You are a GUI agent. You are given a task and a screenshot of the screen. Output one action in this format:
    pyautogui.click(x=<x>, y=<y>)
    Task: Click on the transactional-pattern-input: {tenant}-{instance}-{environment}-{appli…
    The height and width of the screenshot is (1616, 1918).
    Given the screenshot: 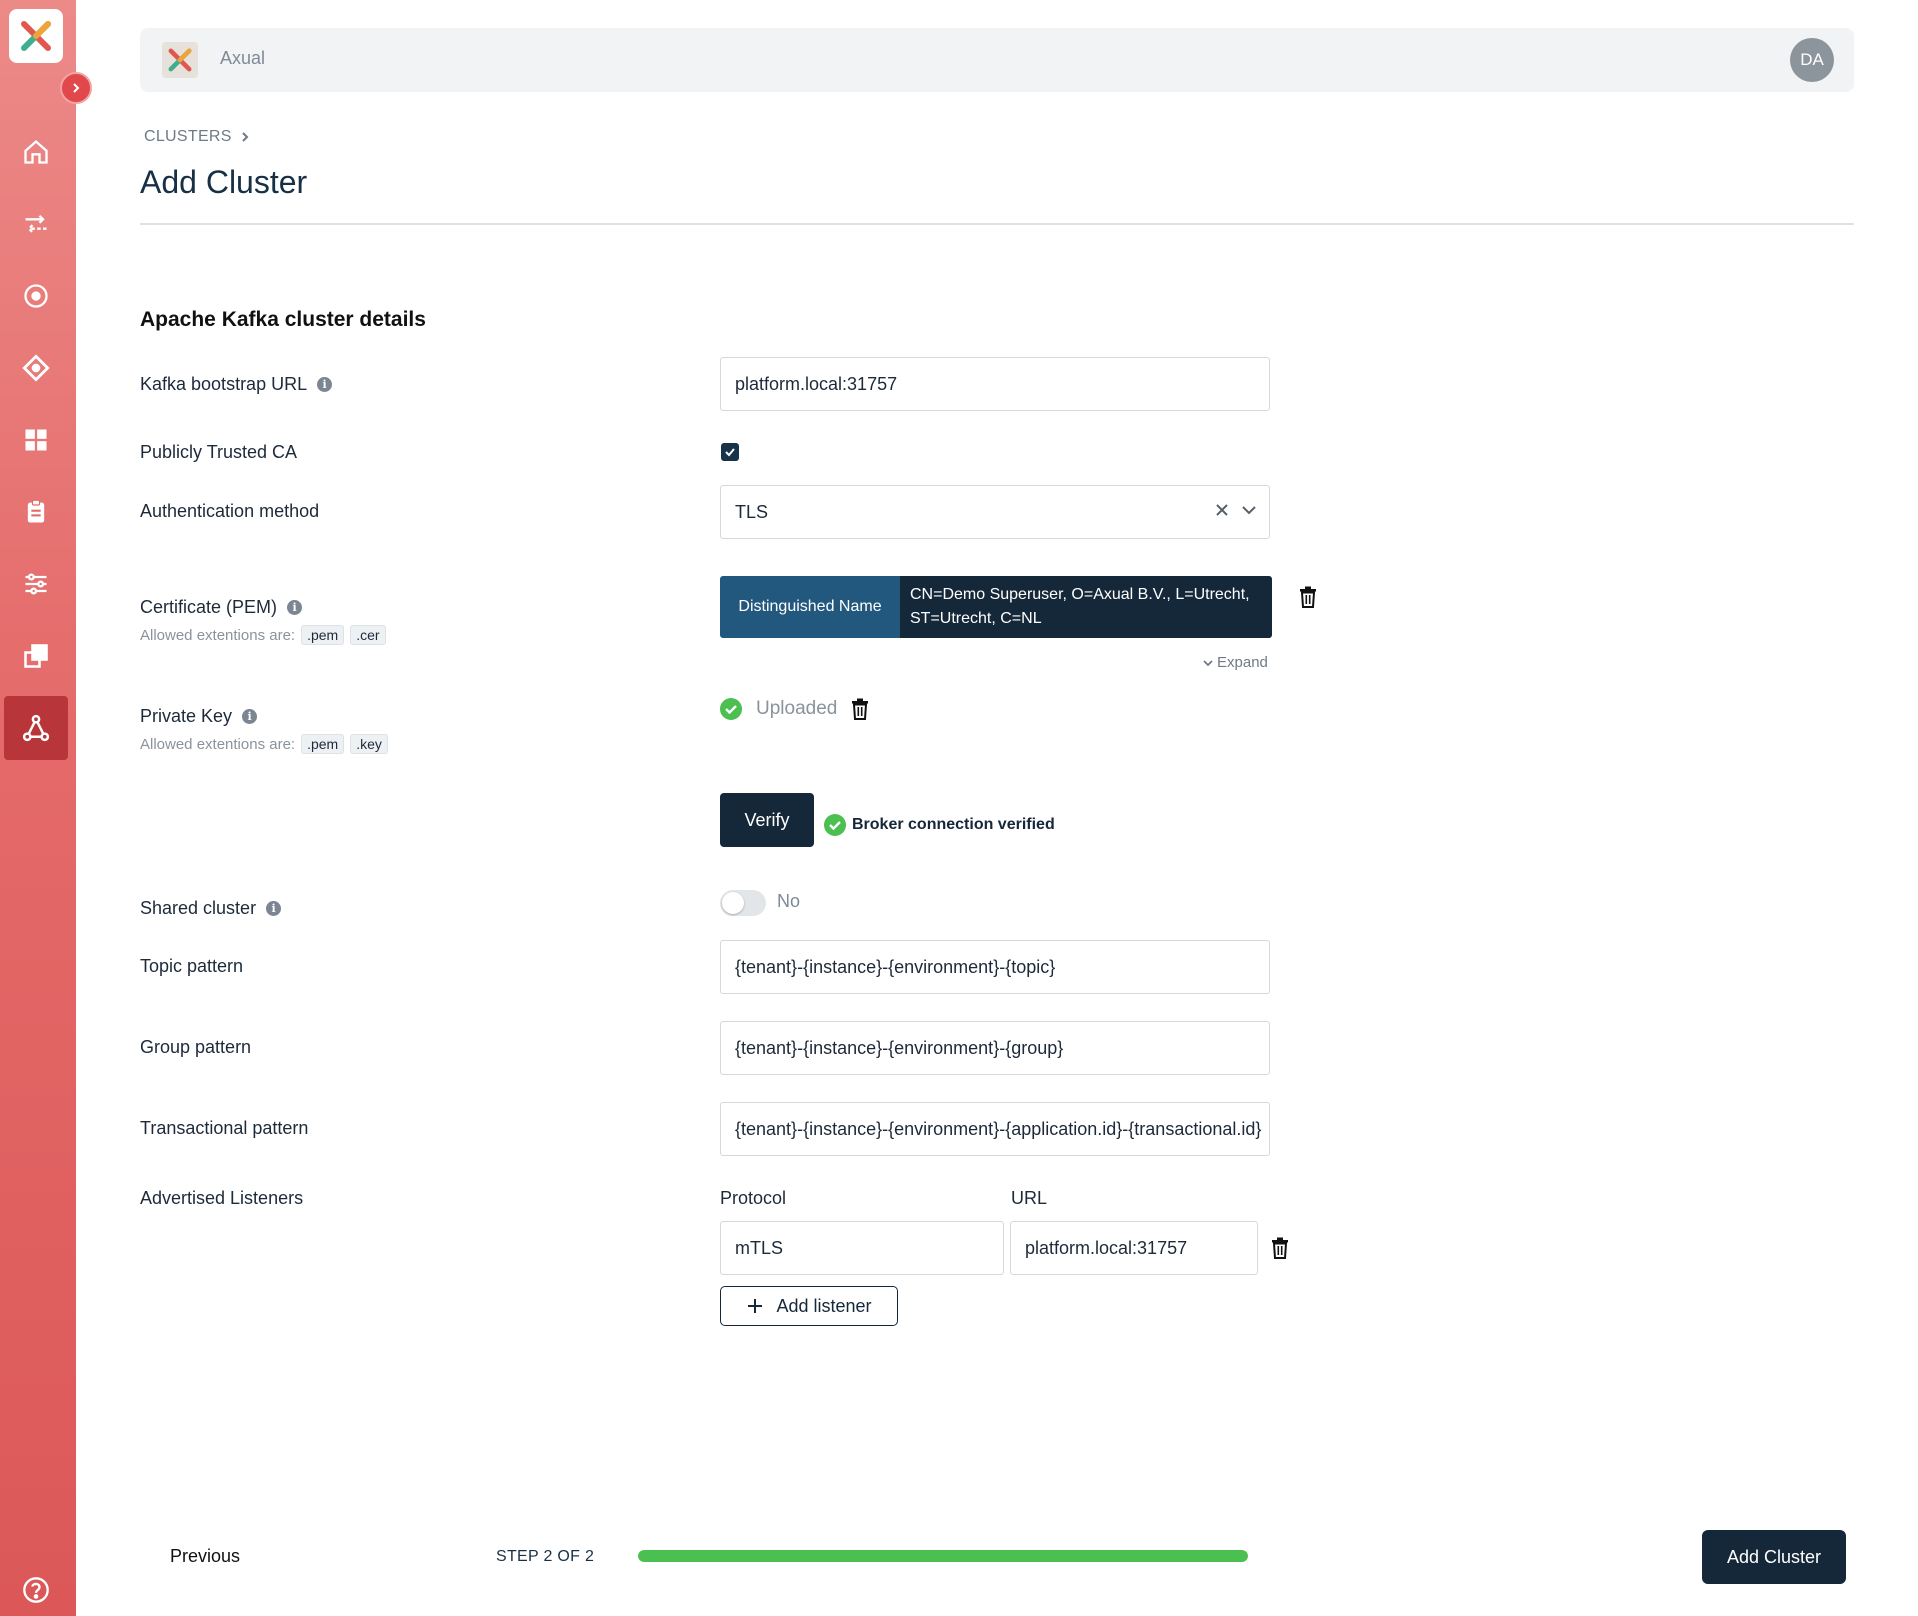 What is the action you would take?
    pyautogui.click(x=995, y=1129)
    